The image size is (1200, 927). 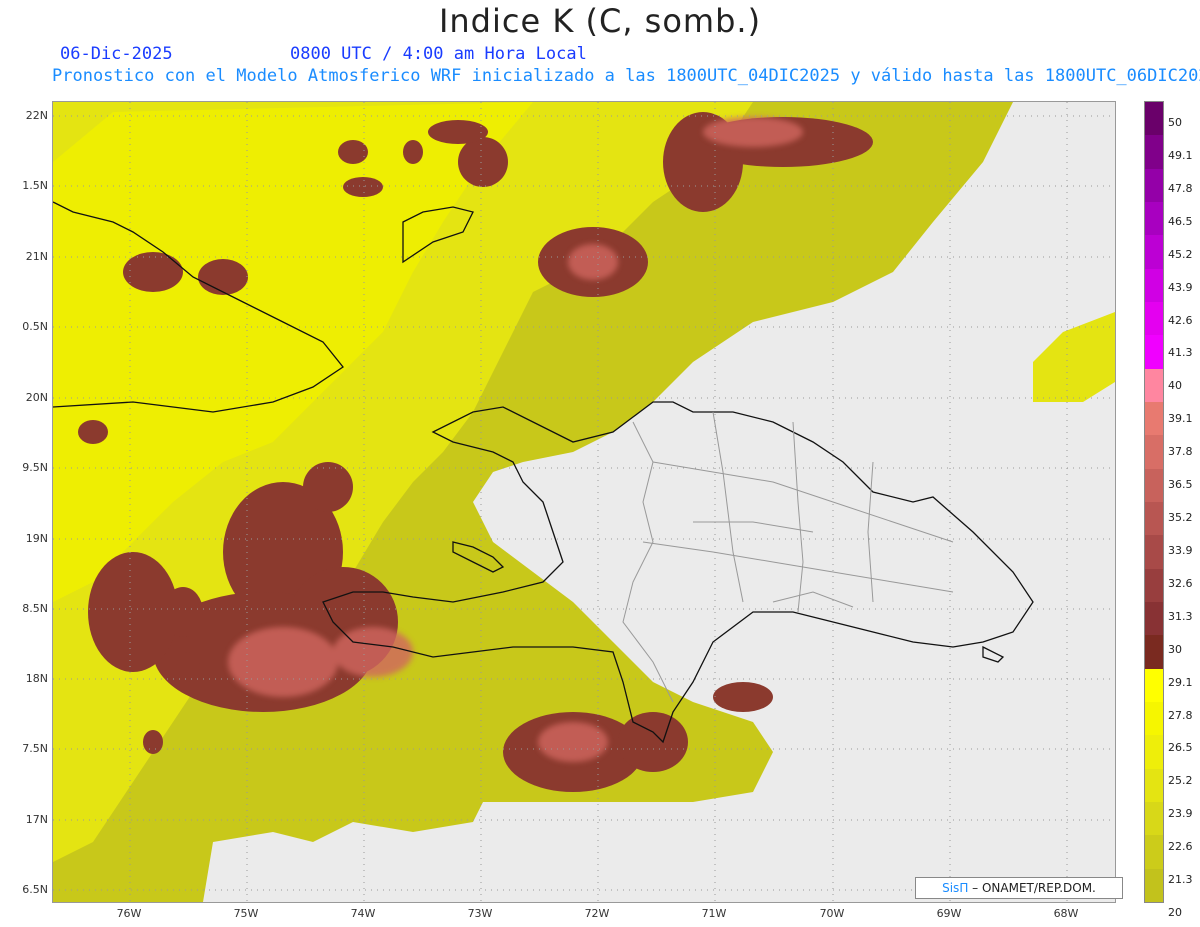 I want to click on colorbar-label: 39.1, so click(x=1180, y=419).